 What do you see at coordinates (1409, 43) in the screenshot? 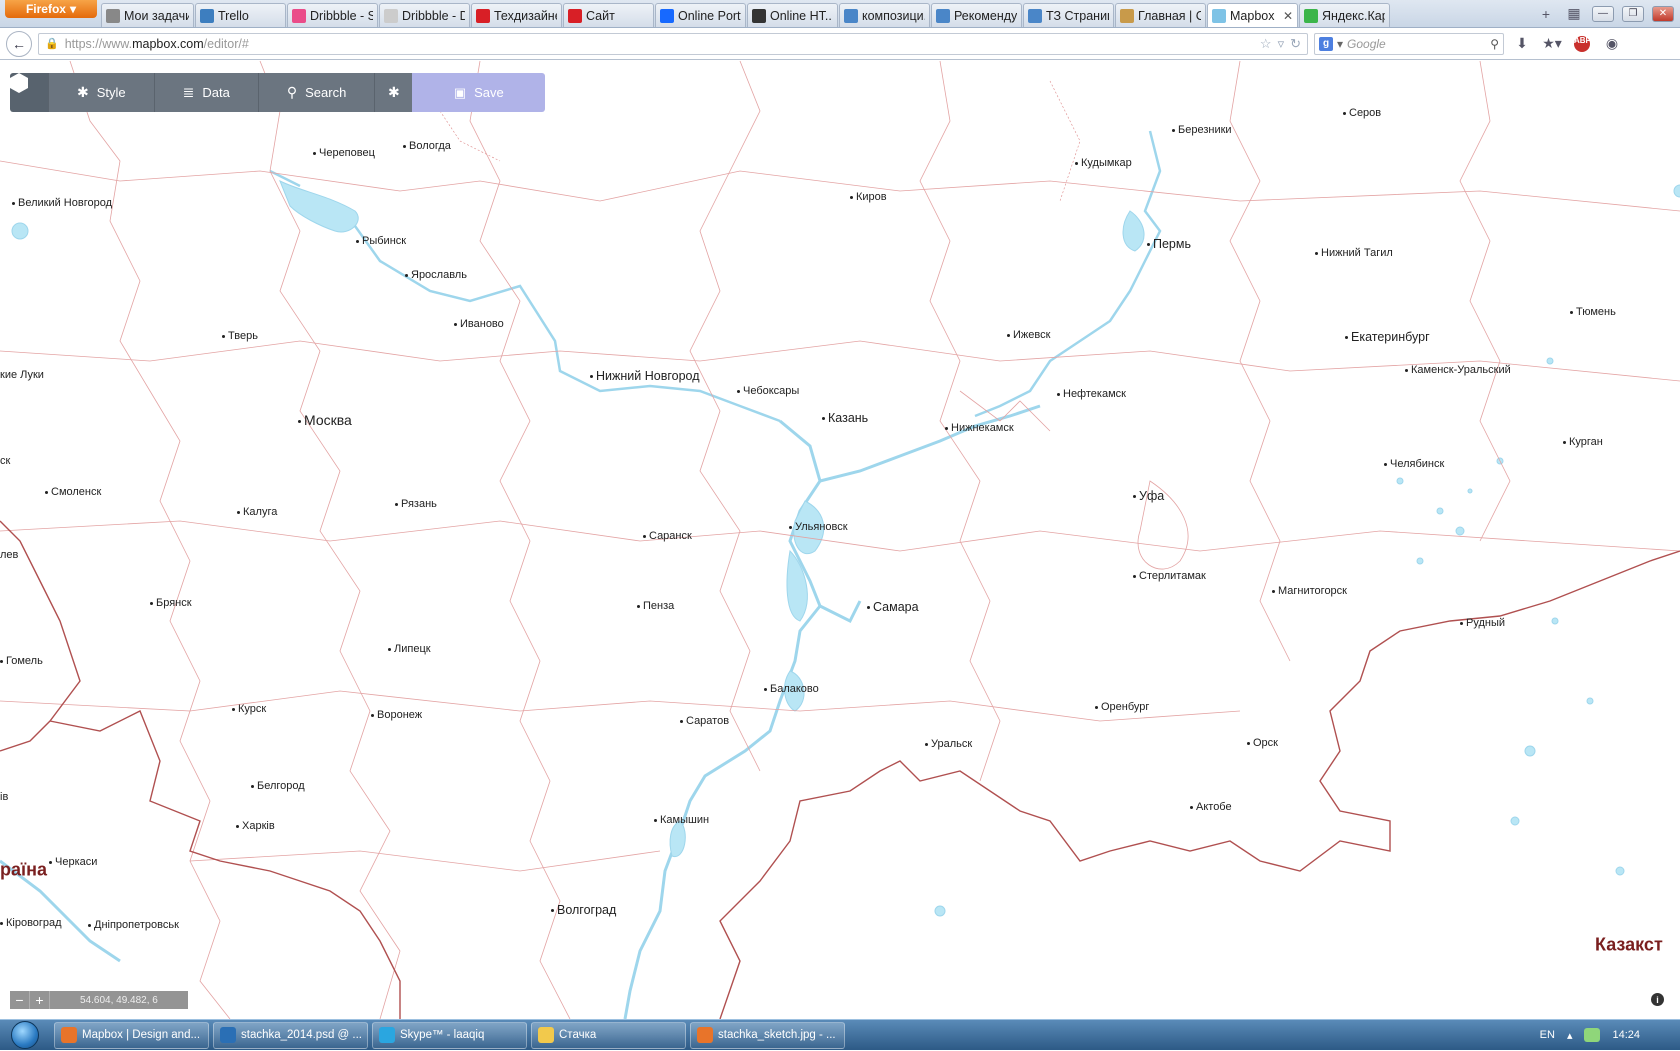
I see `search-bar: g ▾ Google ⚲` at bounding box center [1409, 43].